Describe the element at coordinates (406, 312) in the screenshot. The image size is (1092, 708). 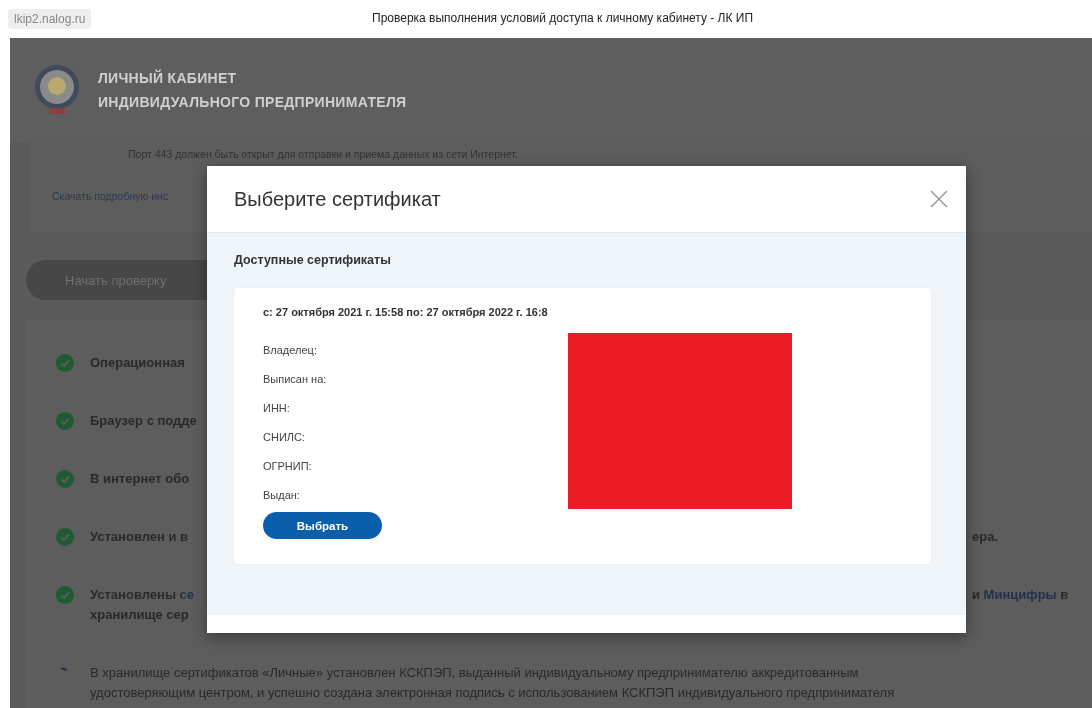
I see `validity-text: с: 27 октября 2021 г. 15:58 по: 27 октября 2022 г. 16:8` at that location.